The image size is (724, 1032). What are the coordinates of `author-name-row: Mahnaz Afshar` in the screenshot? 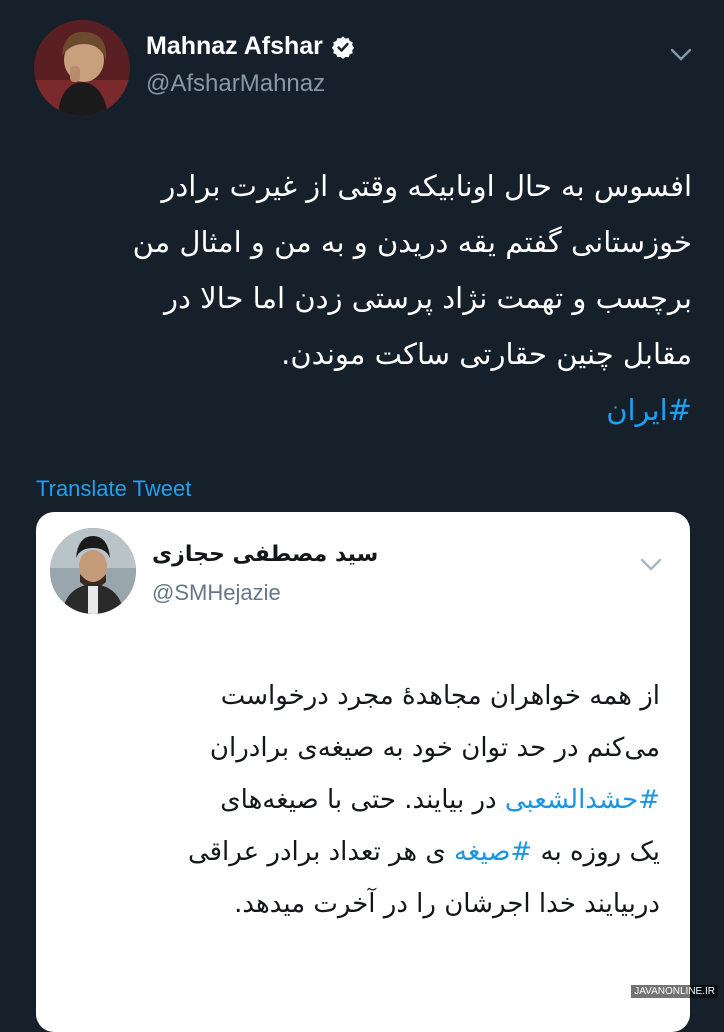 It's located at (250, 46).